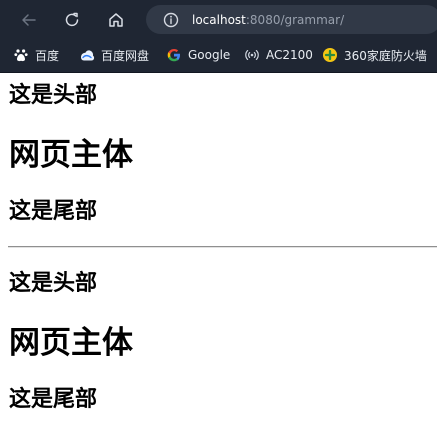 This screenshot has height=431, width=437. What do you see at coordinates (171, 20) in the screenshot?
I see `site-info-icon` at bounding box center [171, 20].